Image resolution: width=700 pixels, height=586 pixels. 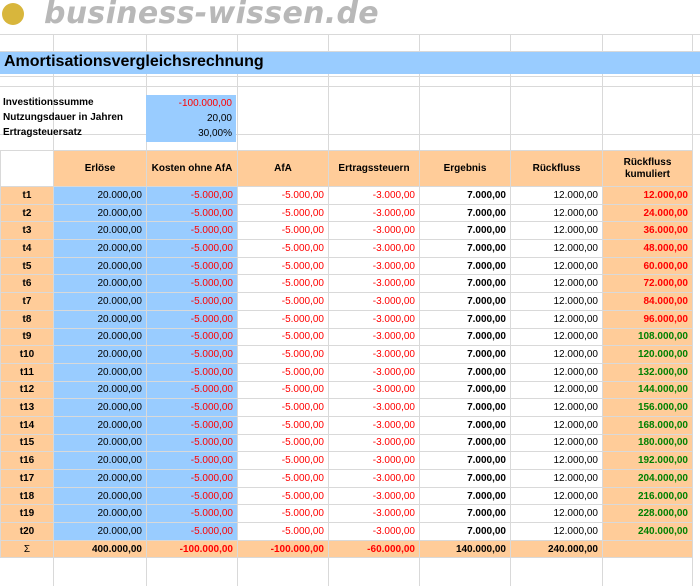 What do you see at coordinates (647, 407) in the screenshot?
I see `cell-kumuliert: 156.000,00` at bounding box center [647, 407].